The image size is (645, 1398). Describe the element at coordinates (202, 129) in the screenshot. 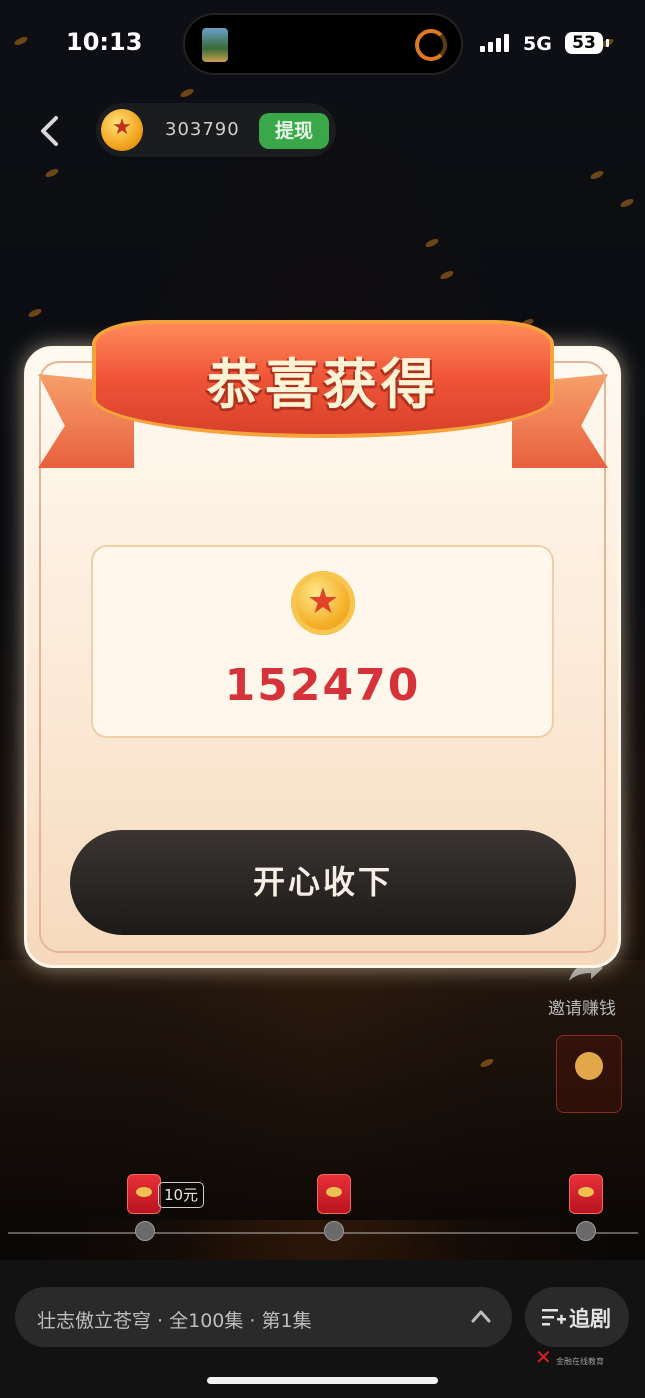

I see `coin-balance: 303790` at that location.